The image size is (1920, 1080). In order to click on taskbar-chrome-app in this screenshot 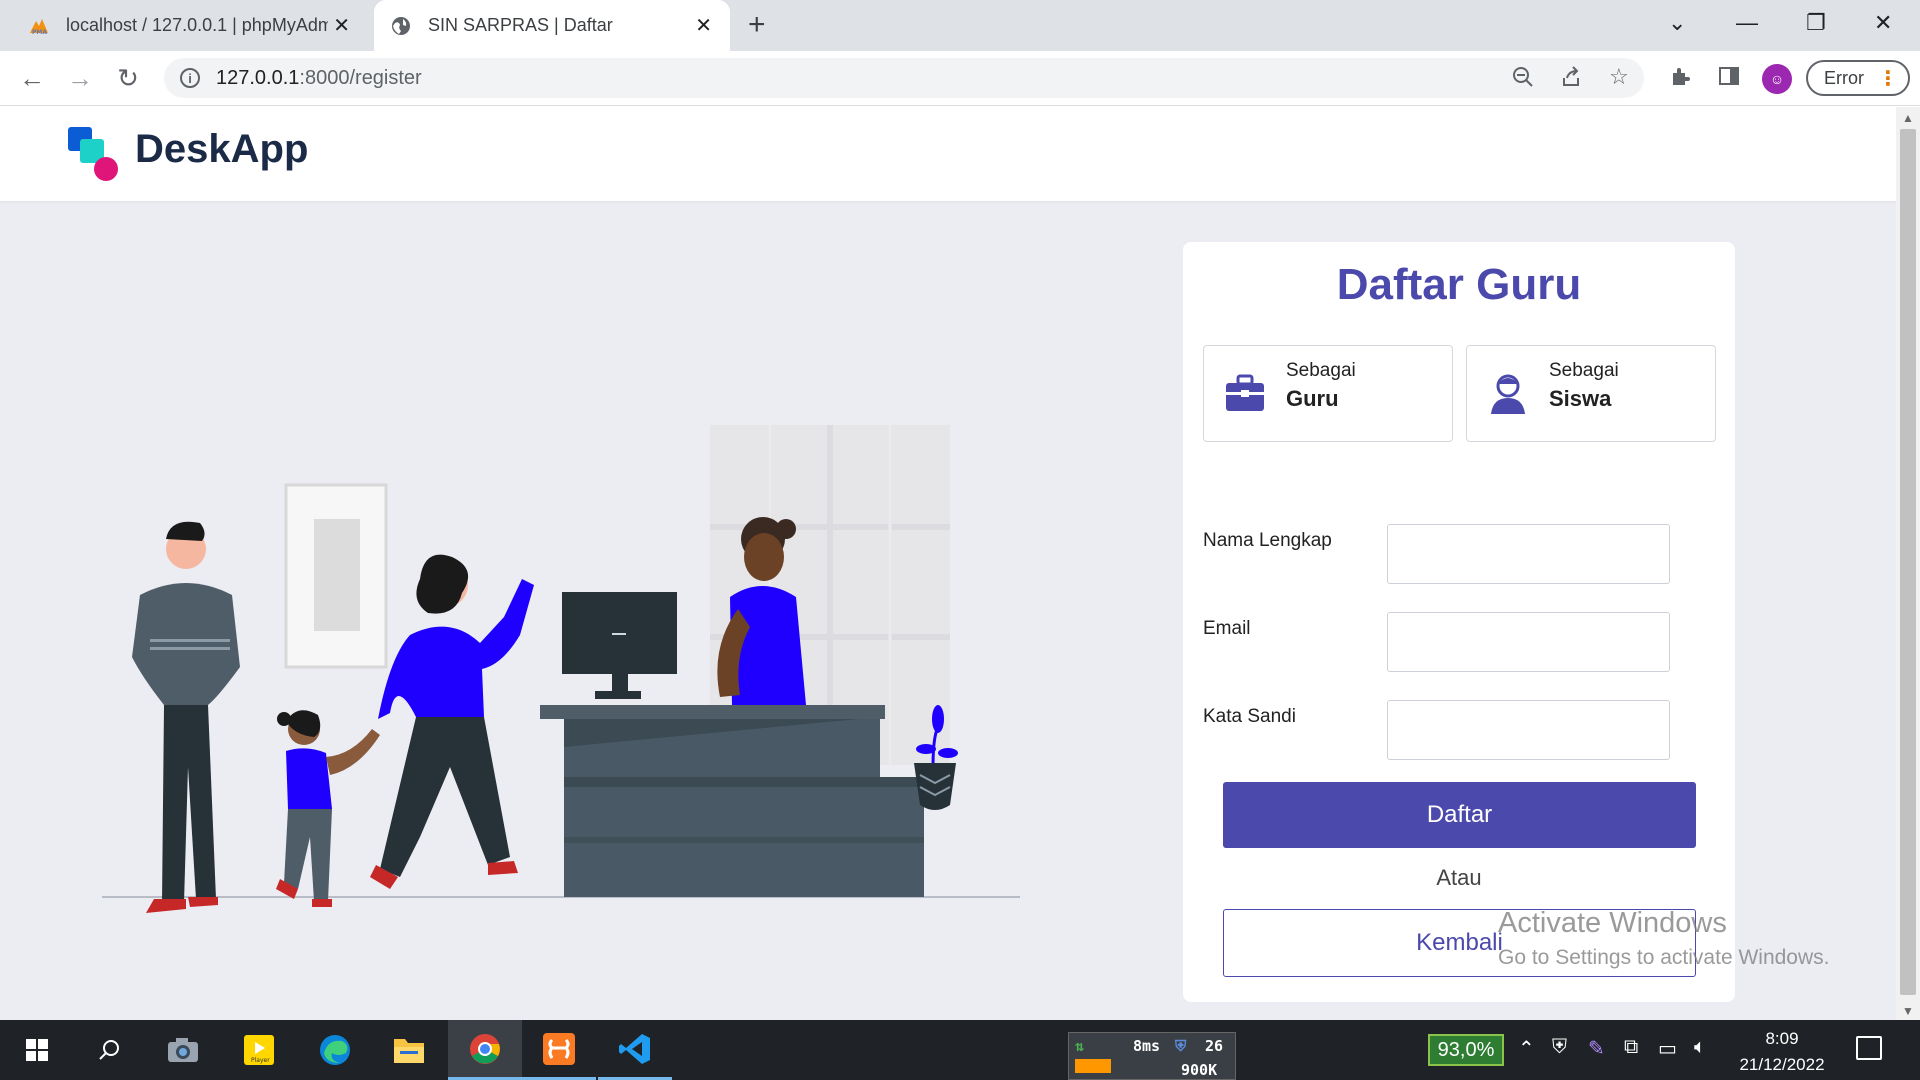, I will do `click(485, 1050)`.